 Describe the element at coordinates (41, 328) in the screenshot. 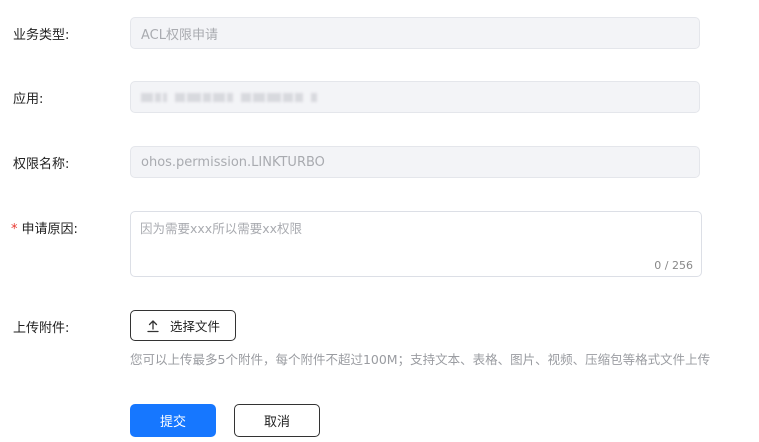

I see `attachment-label: 上传附件:` at that location.